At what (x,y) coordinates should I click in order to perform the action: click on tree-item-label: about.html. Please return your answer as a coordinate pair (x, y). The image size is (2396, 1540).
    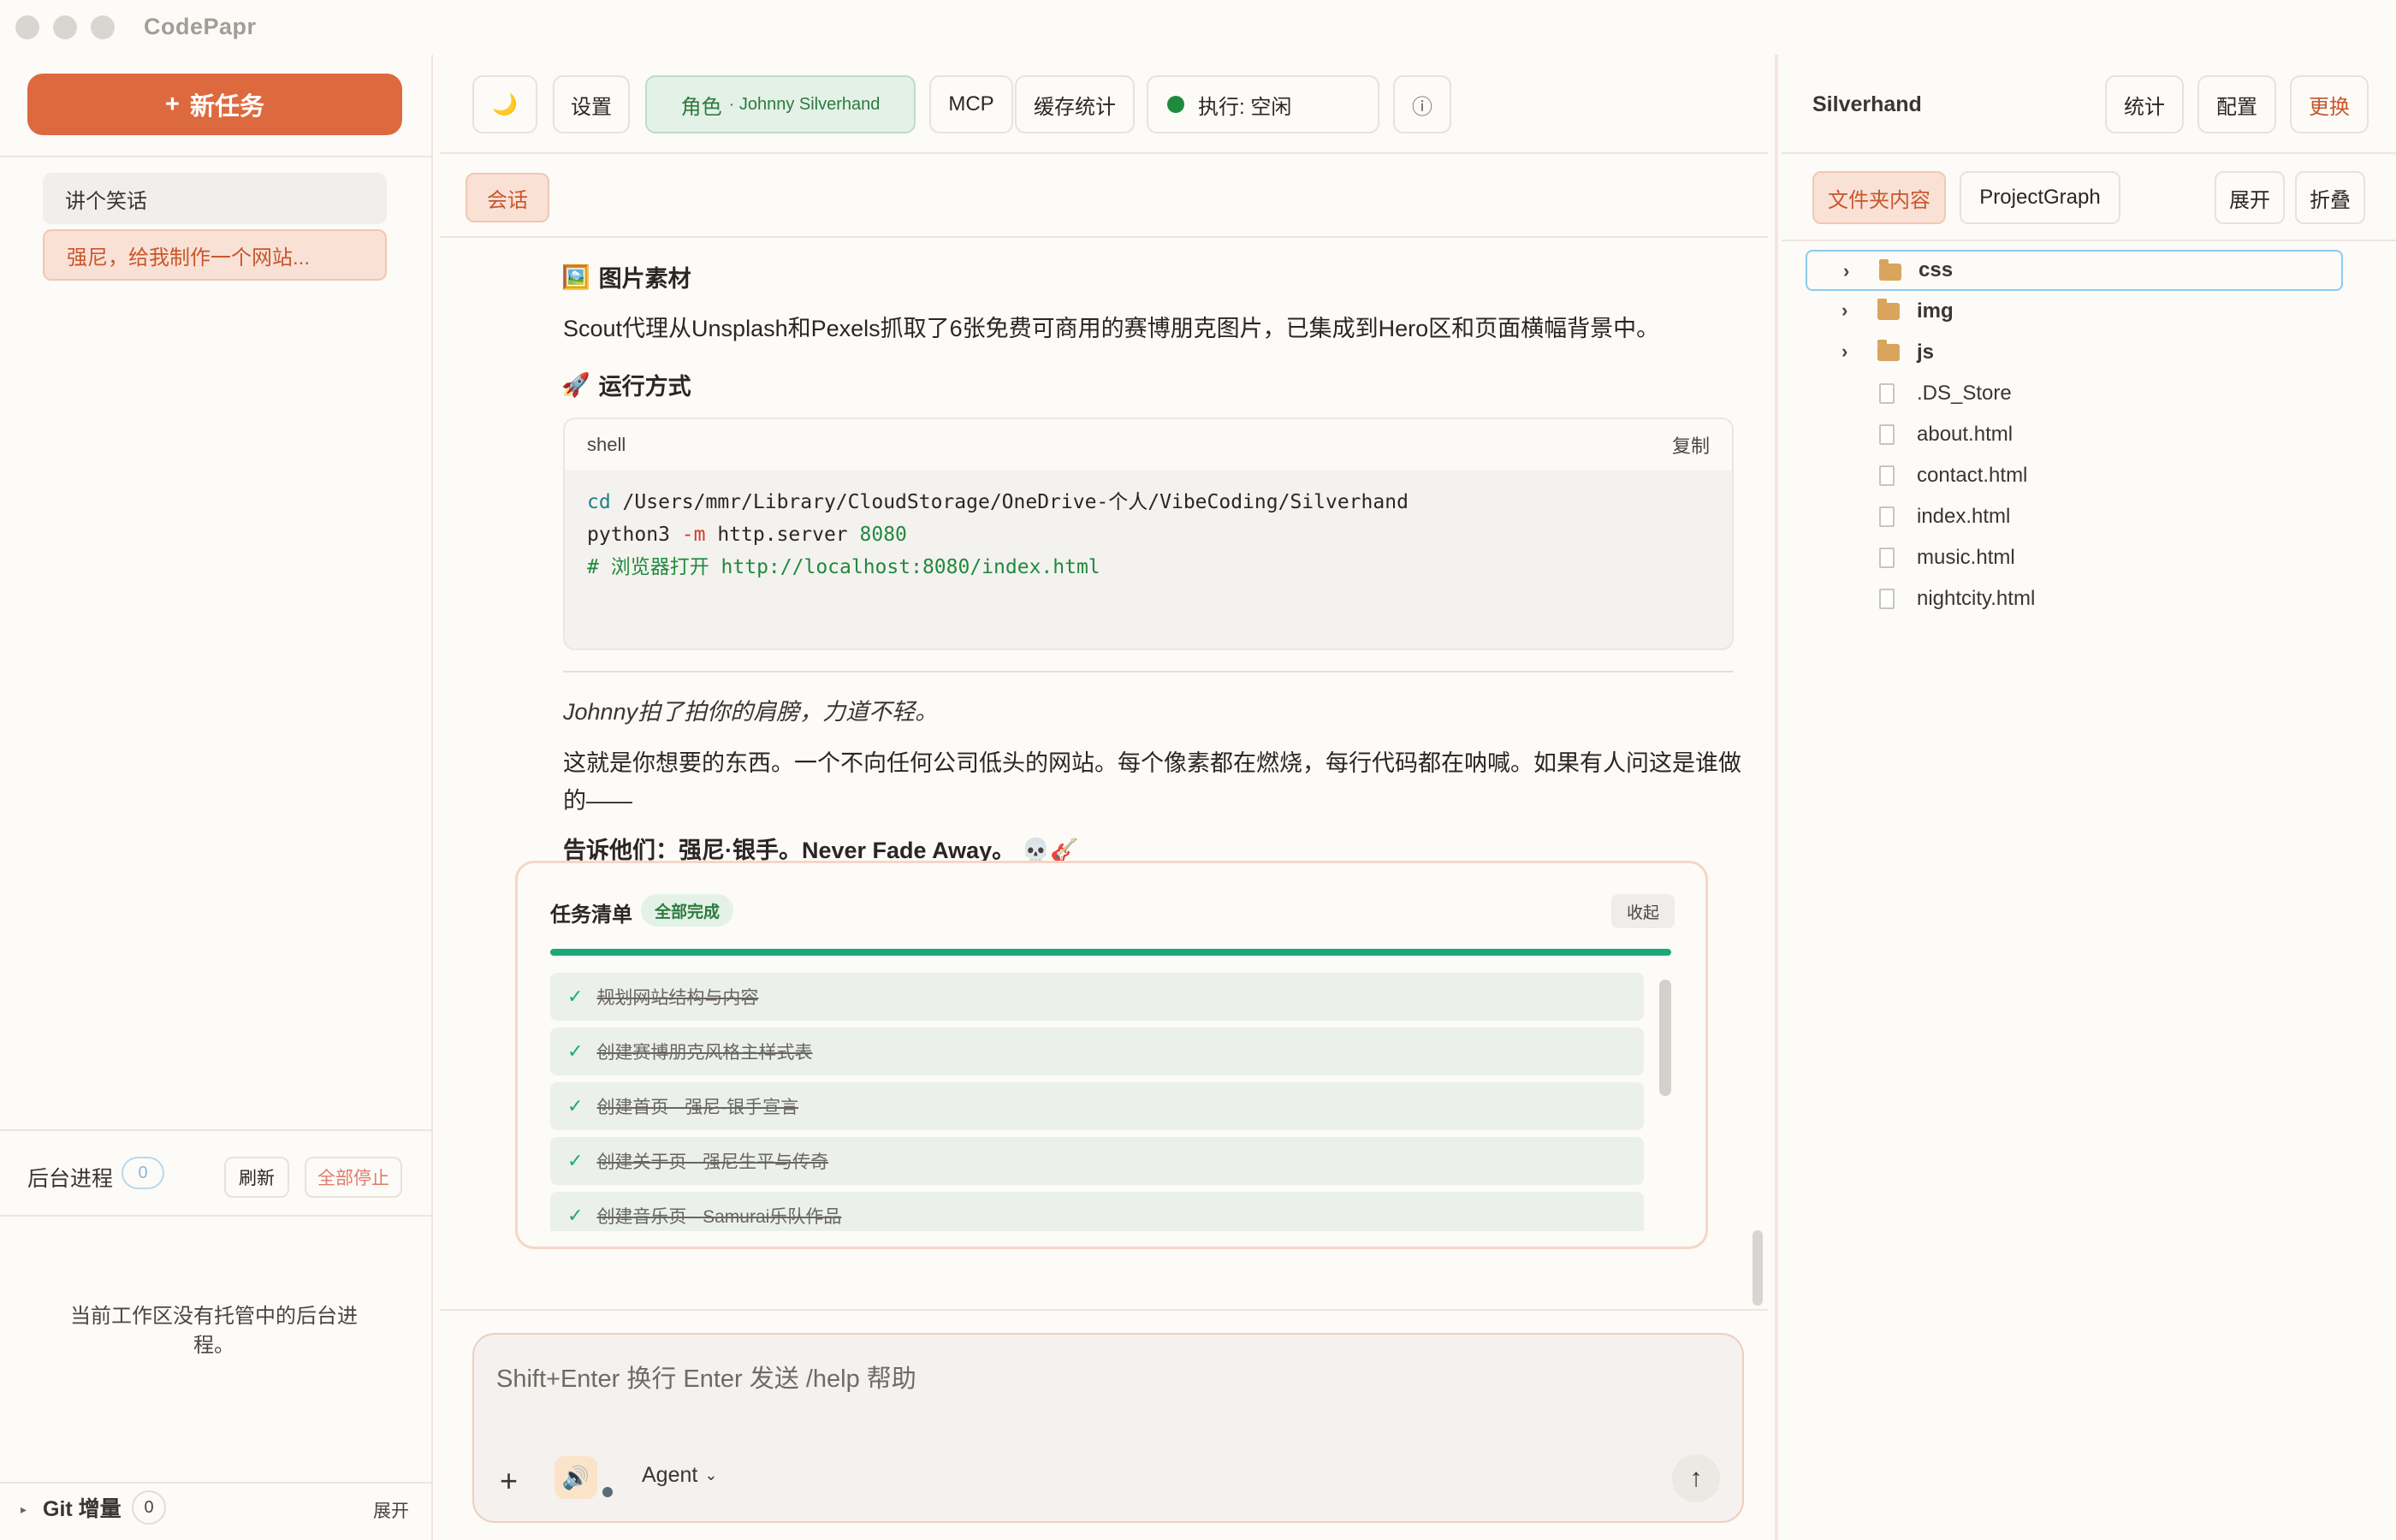
    Looking at the image, I should click on (1965, 434).